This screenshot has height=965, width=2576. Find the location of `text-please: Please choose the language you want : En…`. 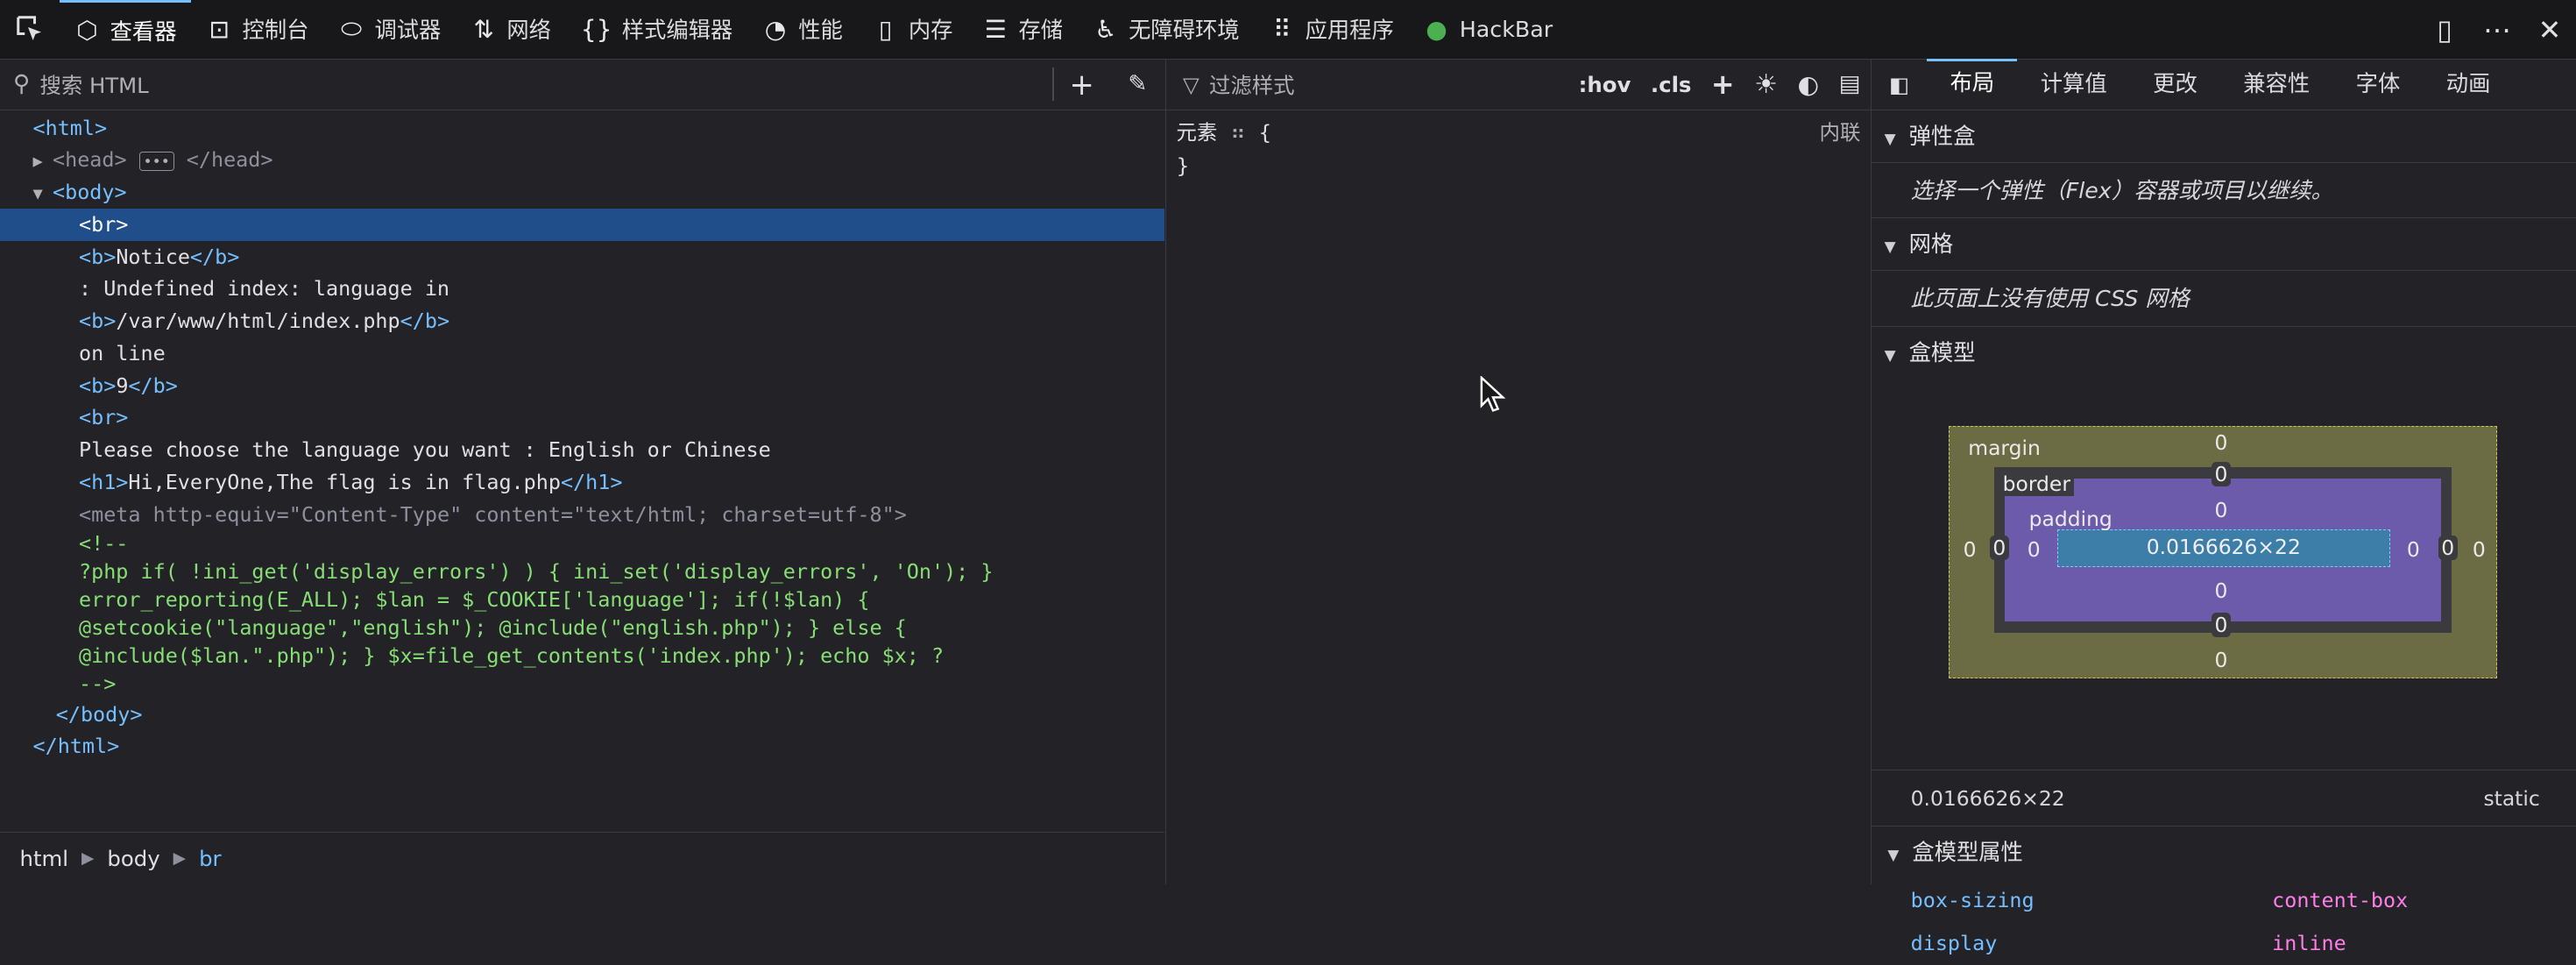

text-please: Please choose the language you want : En… is located at coordinates (425, 449).